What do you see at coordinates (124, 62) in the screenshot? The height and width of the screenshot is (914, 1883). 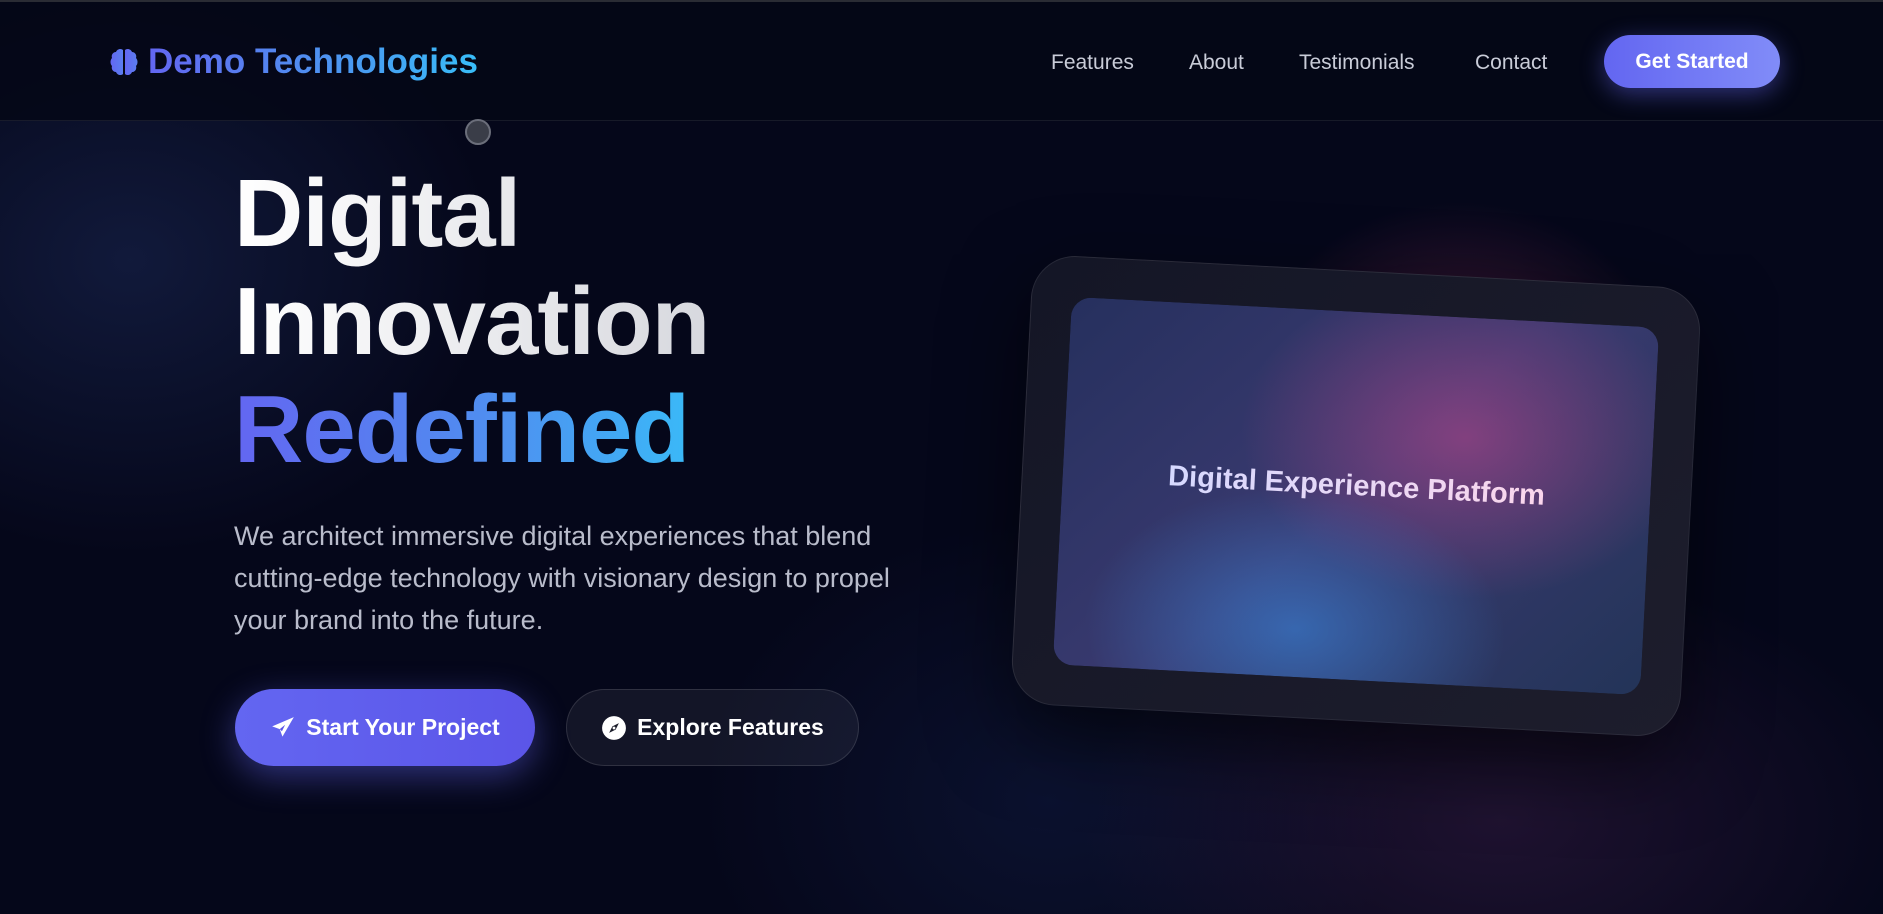 I see `brain-icon` at bounding box center [124, 62].